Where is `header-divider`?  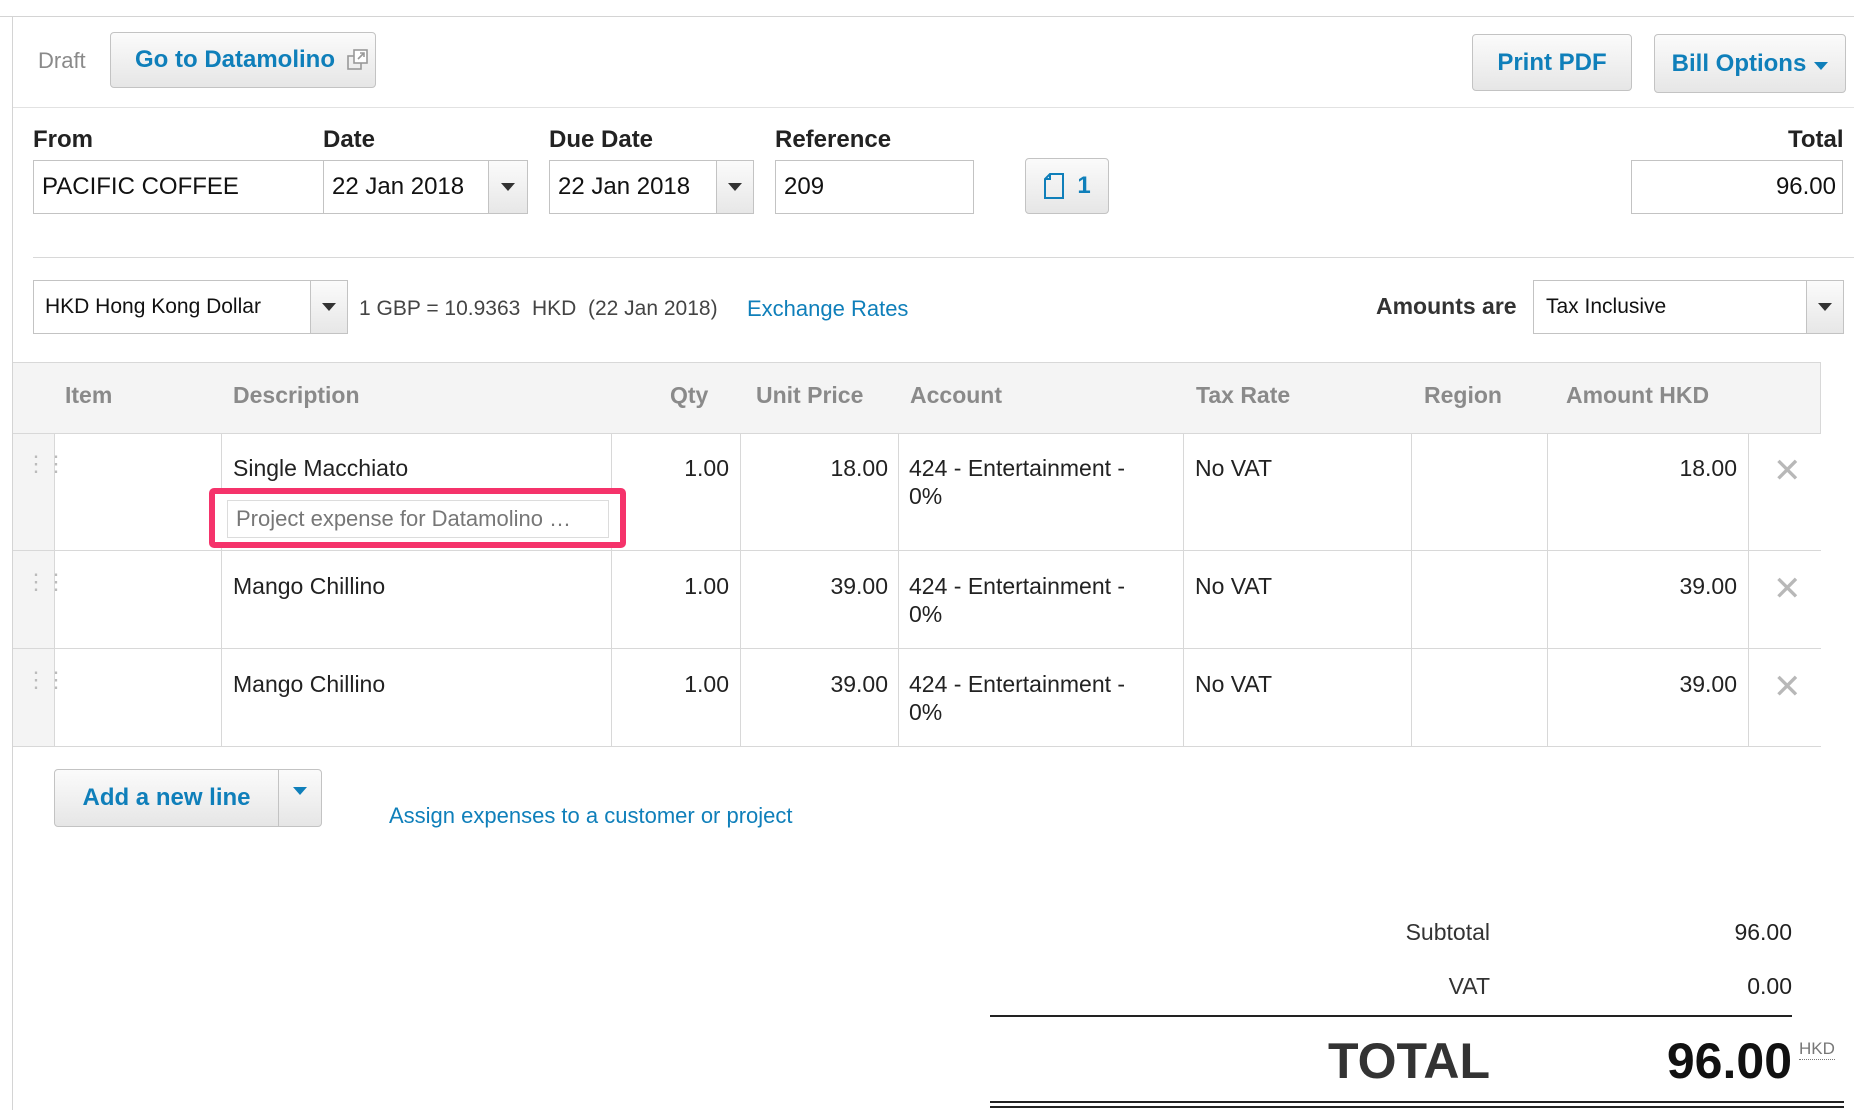 header-divider is located at coordinates (933, 107).